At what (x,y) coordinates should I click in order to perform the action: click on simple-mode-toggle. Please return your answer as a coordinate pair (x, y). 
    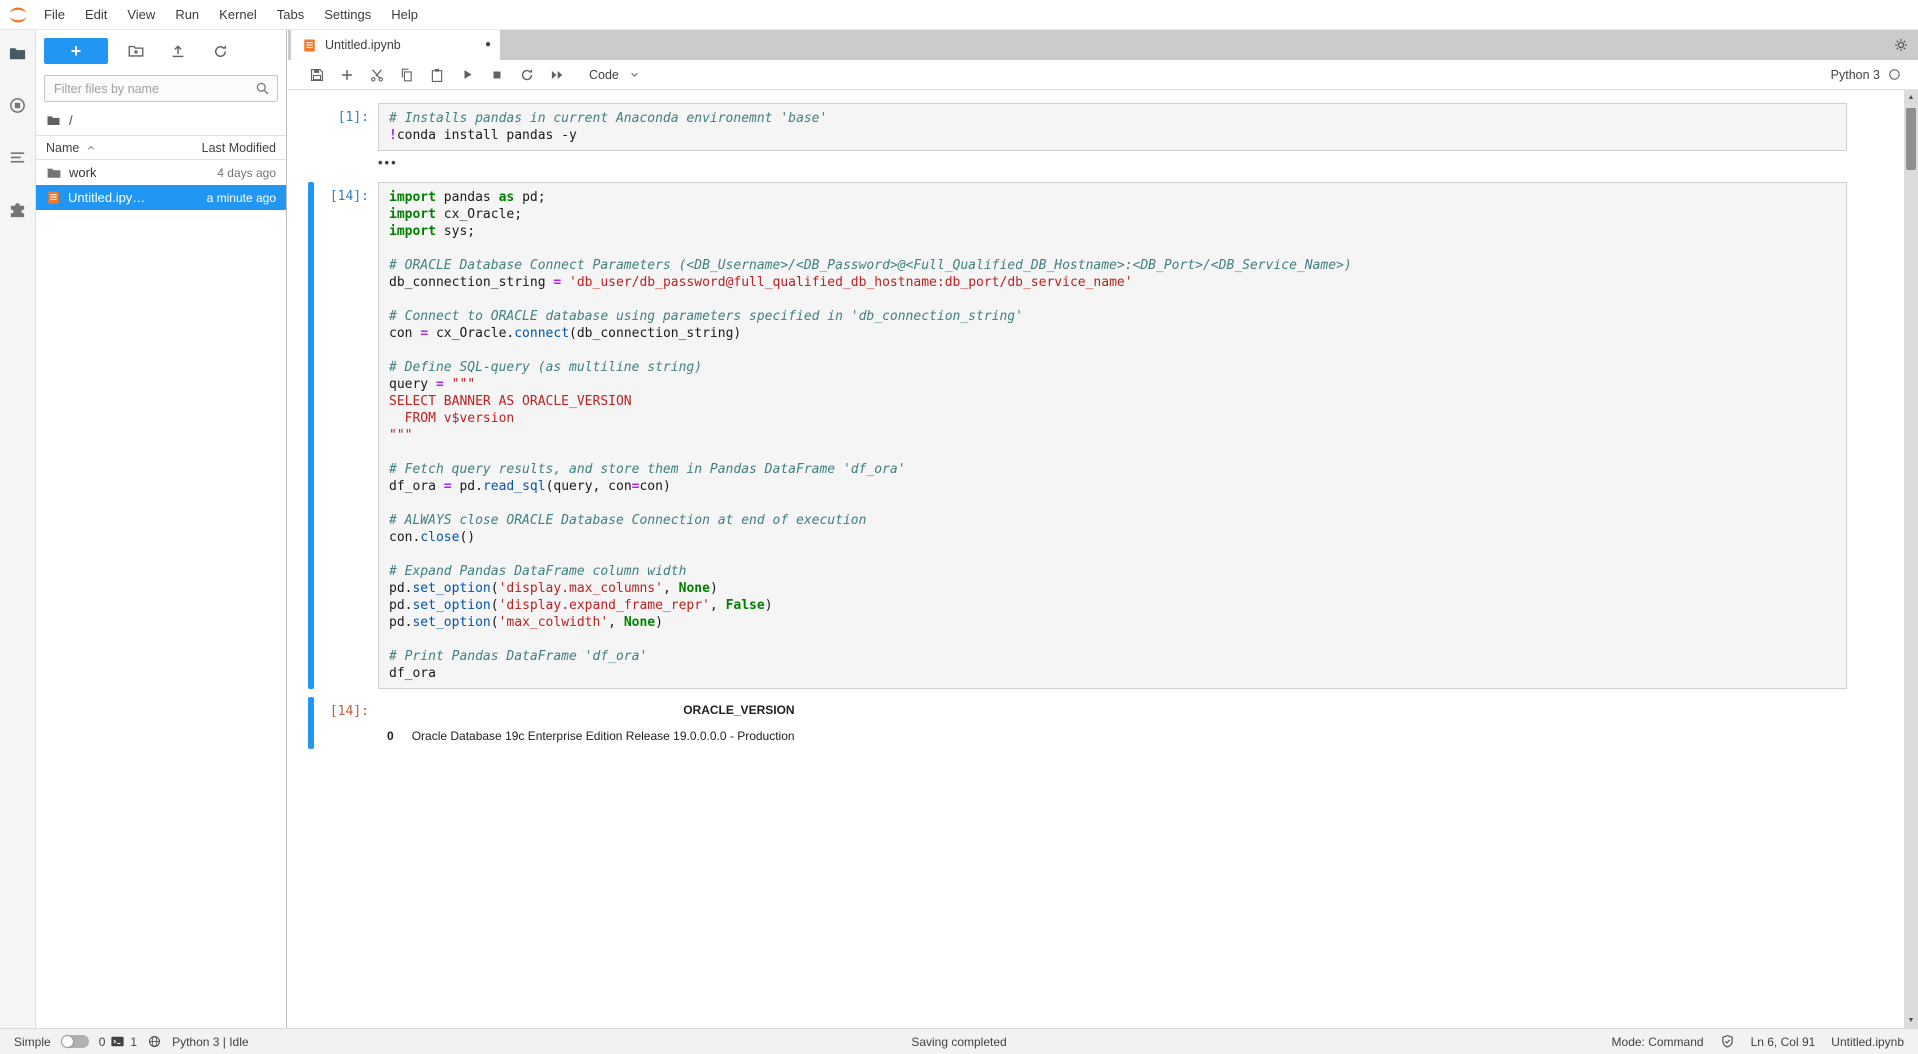
    Looking at the image, I should click on (74, 1041).